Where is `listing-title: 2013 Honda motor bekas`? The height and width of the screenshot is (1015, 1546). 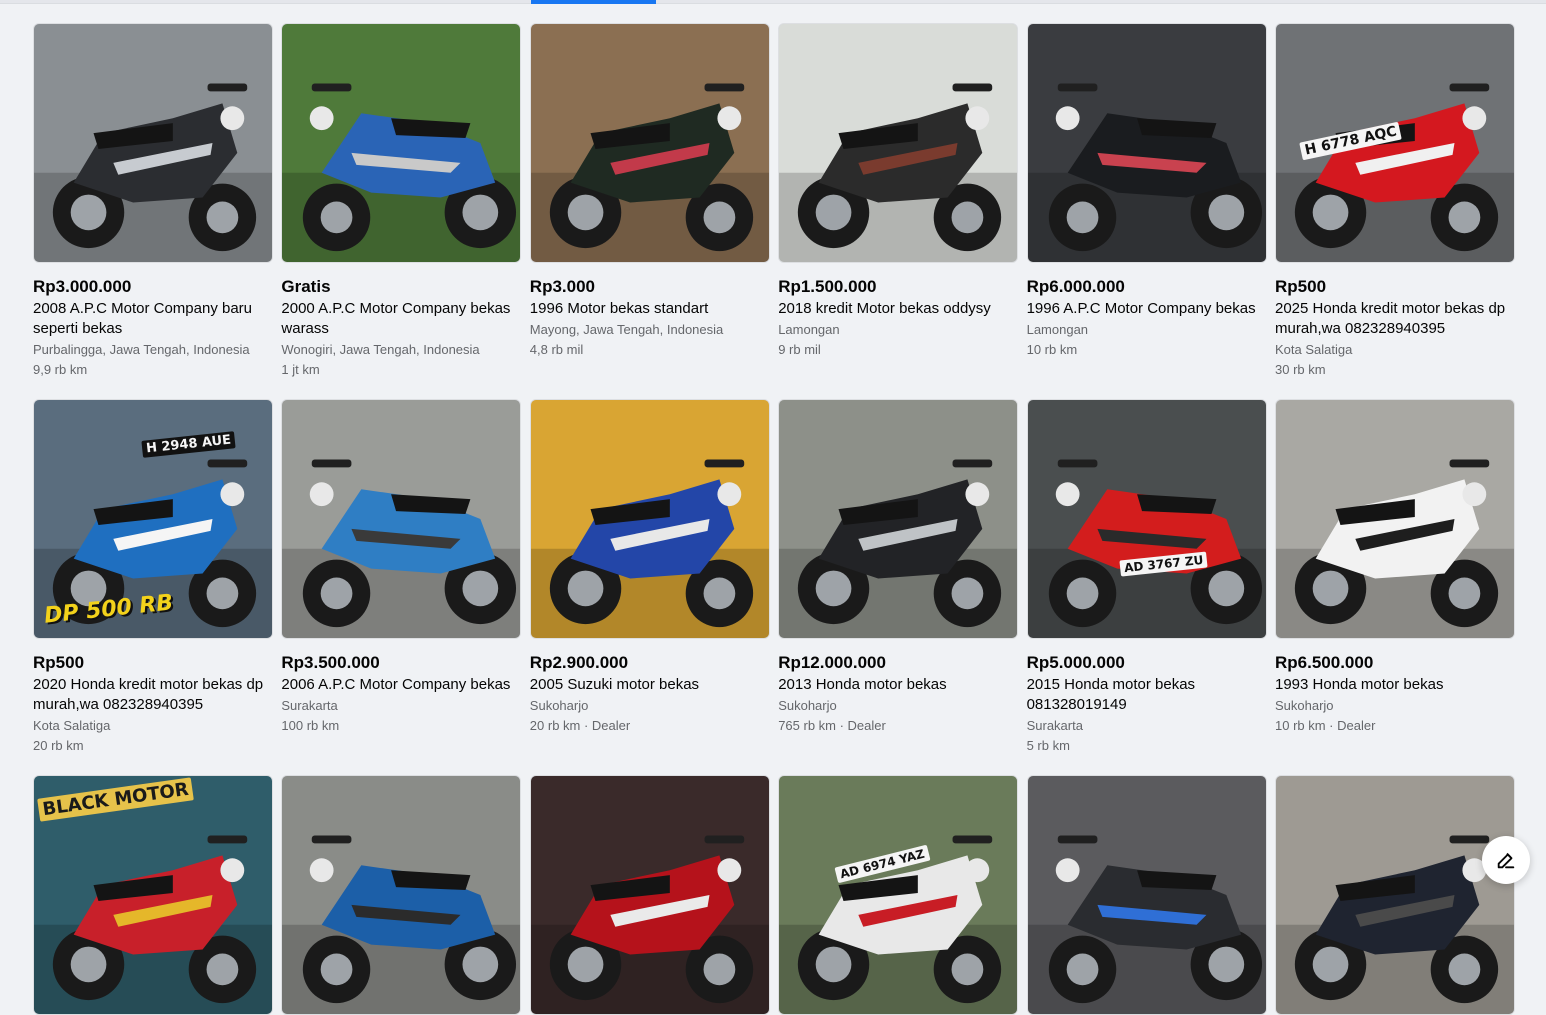
listing-title: 2013 Honda motor bekas is located at coordinates (862, 684).